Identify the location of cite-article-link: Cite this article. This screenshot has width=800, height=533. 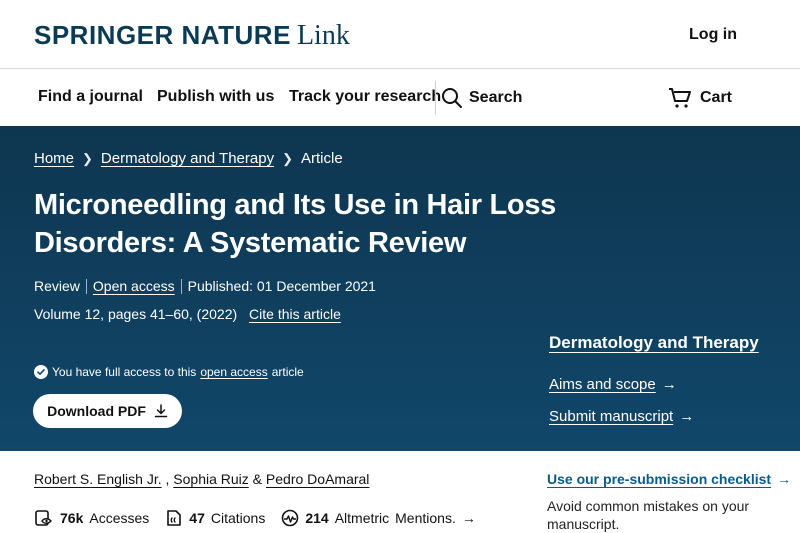
(295, 314).